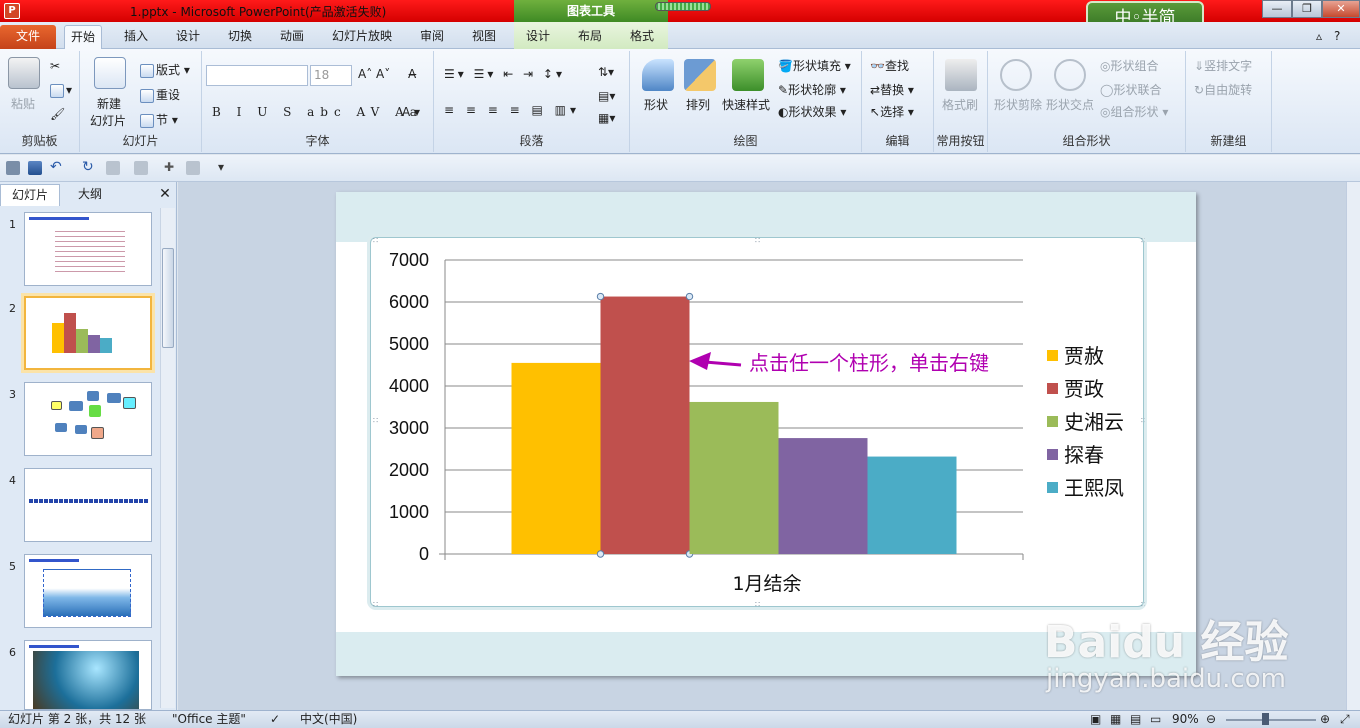 Image resolution: width=1360 pixels, height=728 pixels. What do you see at coordinates (171, 168) in the screenshot?
I see `qat-crop-icon: ✚` at bounding box center [171, 168].